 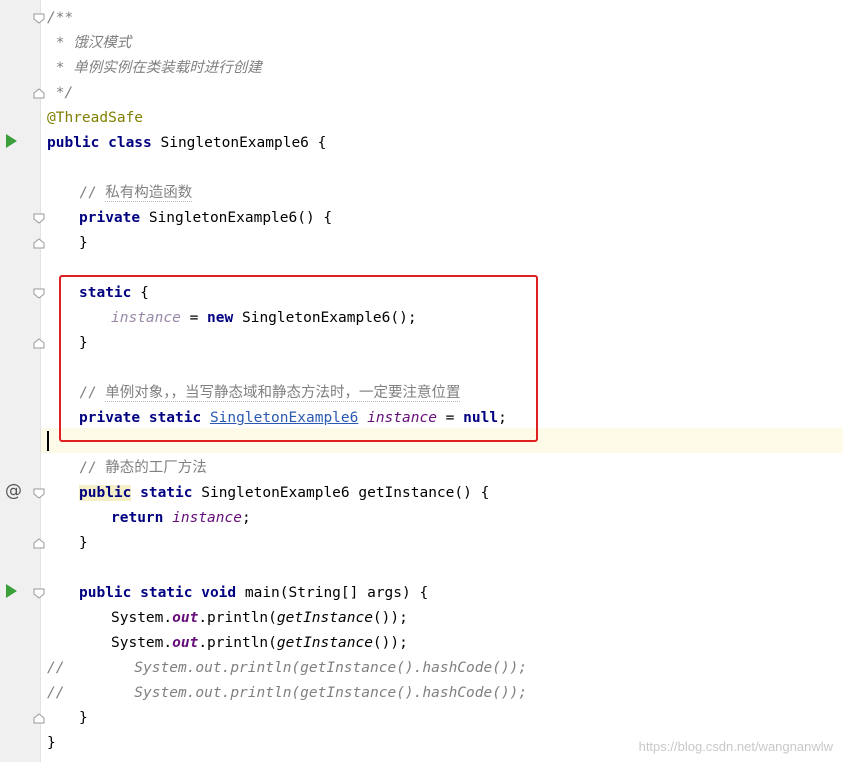 What do you see at coordinates (137, 518) in the screenshot?
I see `keyword: return` at bounding box center [137, 518].